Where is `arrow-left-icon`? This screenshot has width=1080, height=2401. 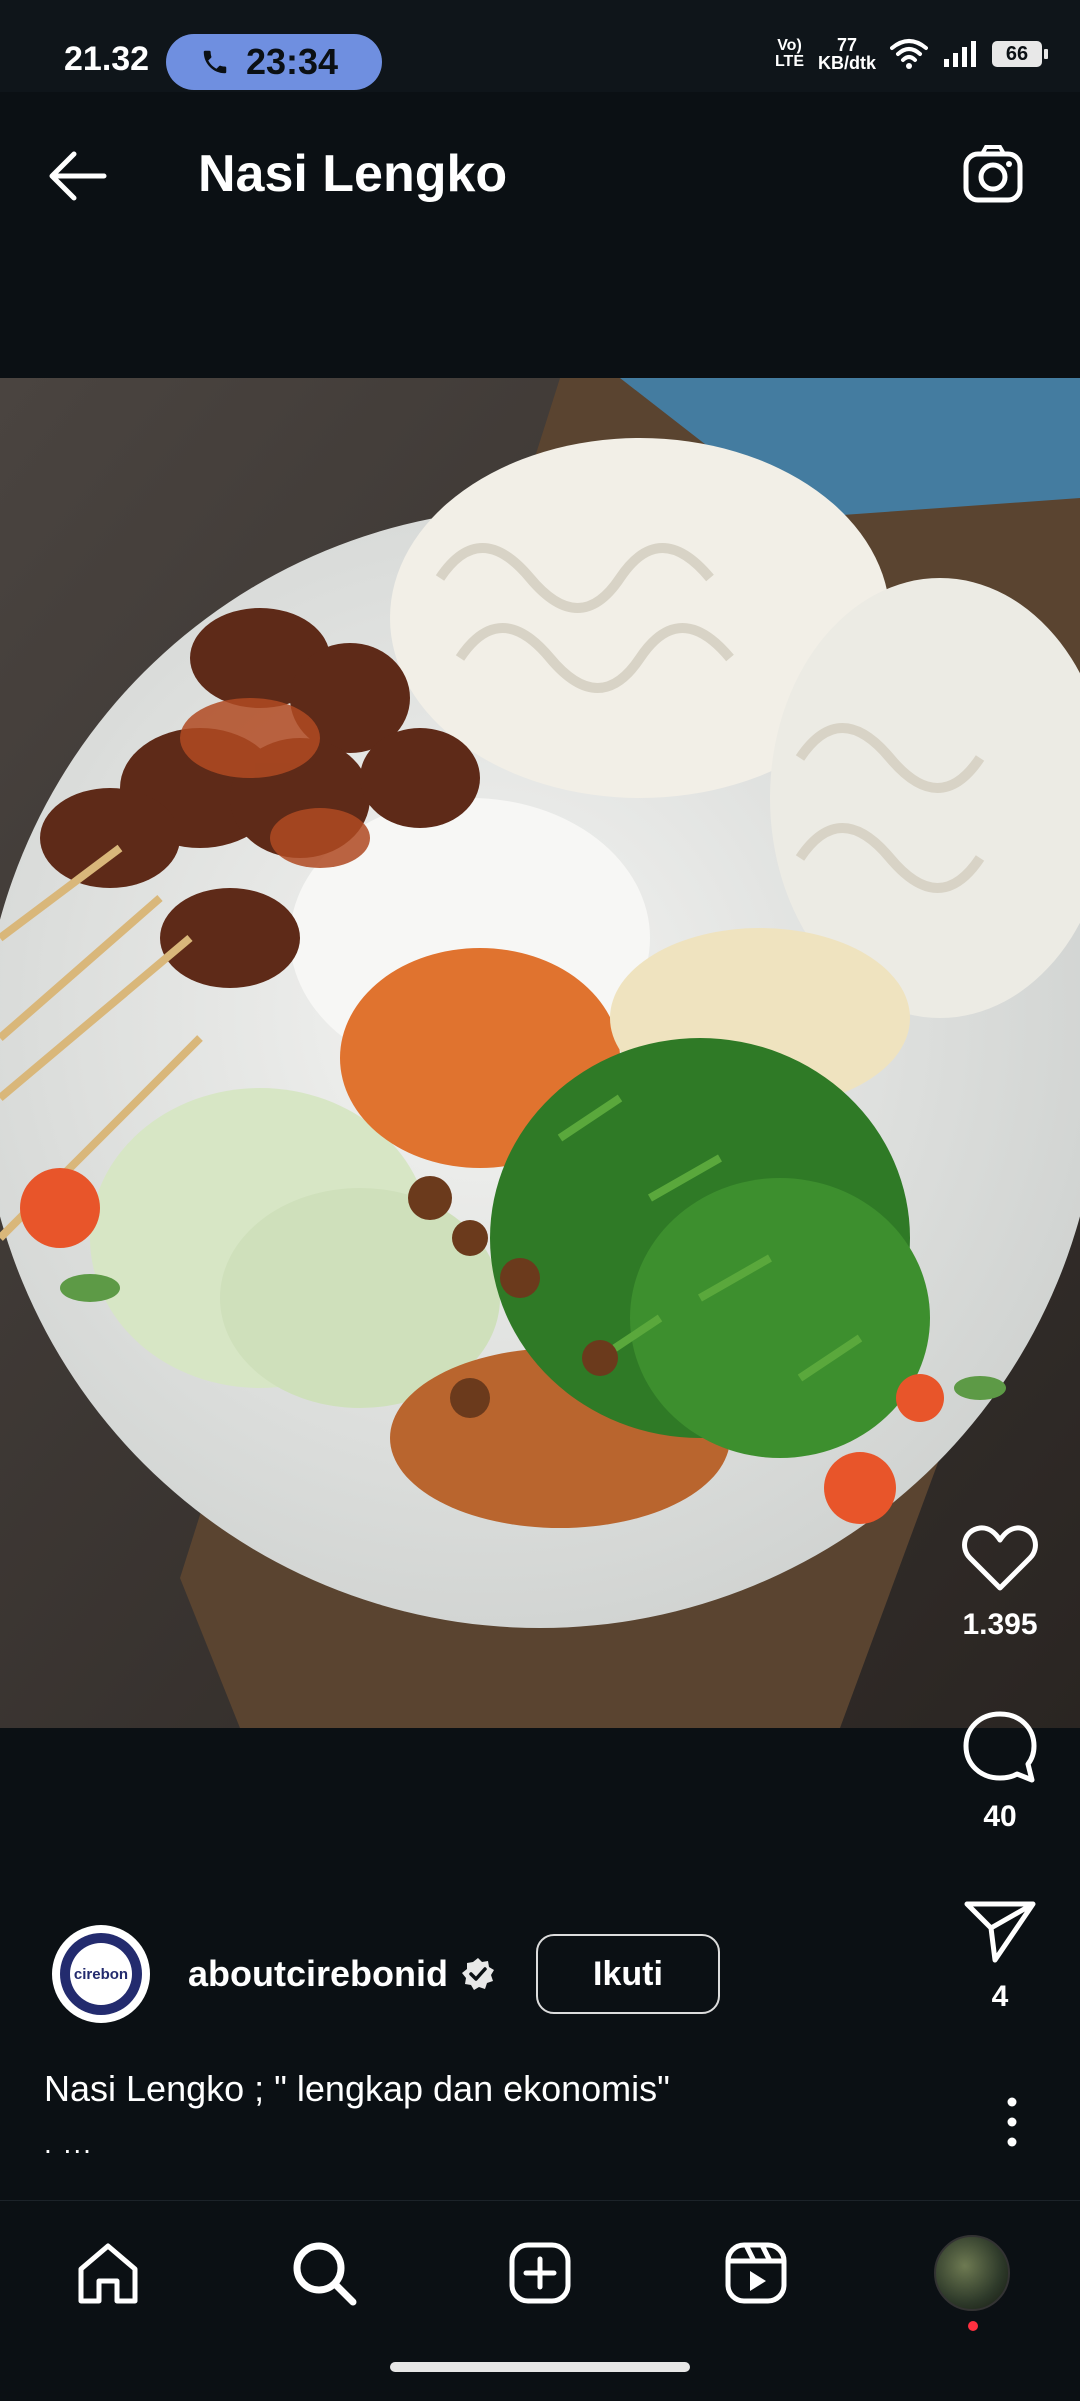
arrow-left-icon is located at coordinates (77, 176).